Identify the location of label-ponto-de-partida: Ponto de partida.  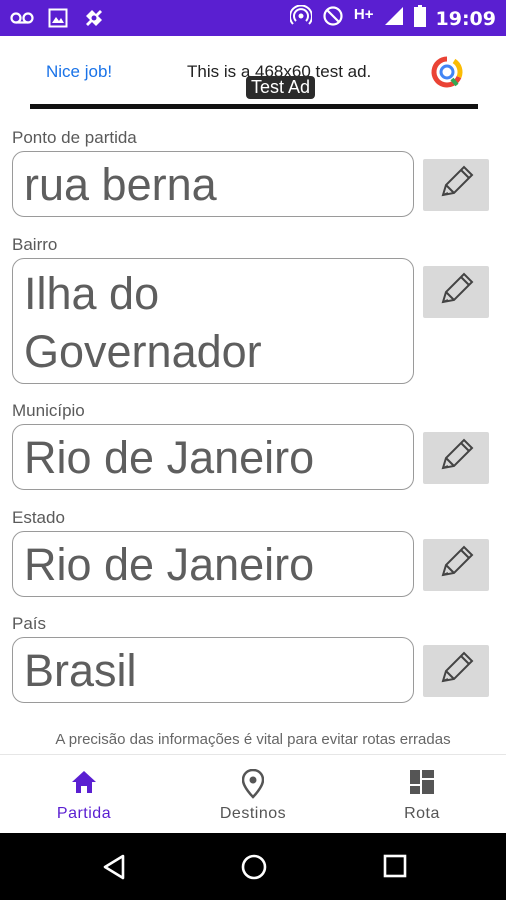
(74, 137).